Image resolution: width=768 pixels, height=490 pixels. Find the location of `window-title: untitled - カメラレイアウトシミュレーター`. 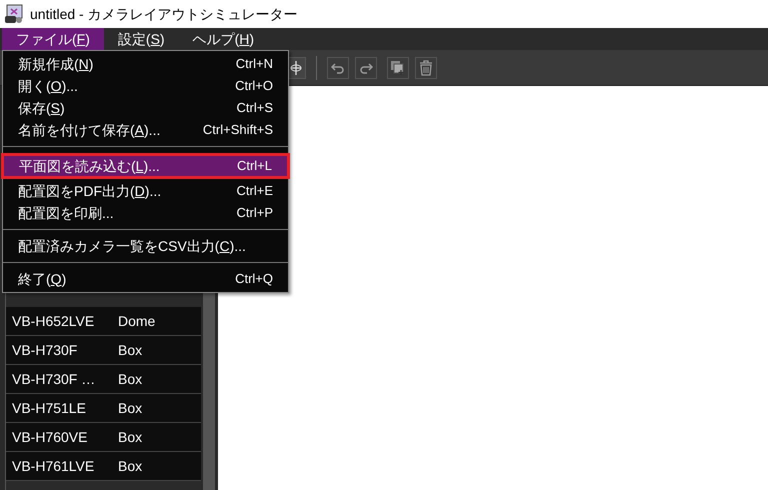

window-title: untitled - カメラレイアウトシミュレーター is located at coordinates (164, 14).